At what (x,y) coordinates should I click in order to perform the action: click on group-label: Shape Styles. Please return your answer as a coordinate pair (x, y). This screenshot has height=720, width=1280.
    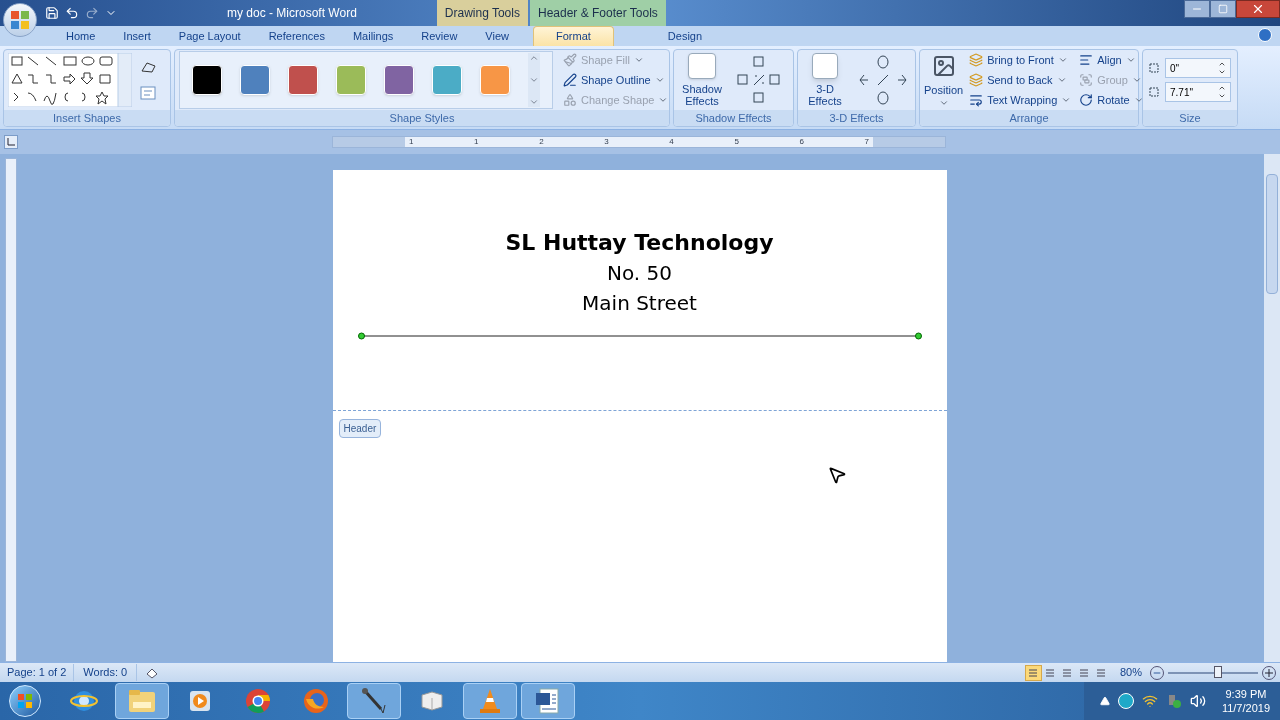
    Looking at the image, I should click on (422, 118).